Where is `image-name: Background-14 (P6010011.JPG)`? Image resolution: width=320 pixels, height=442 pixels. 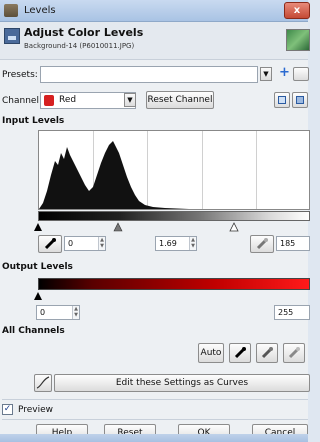 image-name: Background-14 (P6010011.JPG) is located at coordinates (79, 46).